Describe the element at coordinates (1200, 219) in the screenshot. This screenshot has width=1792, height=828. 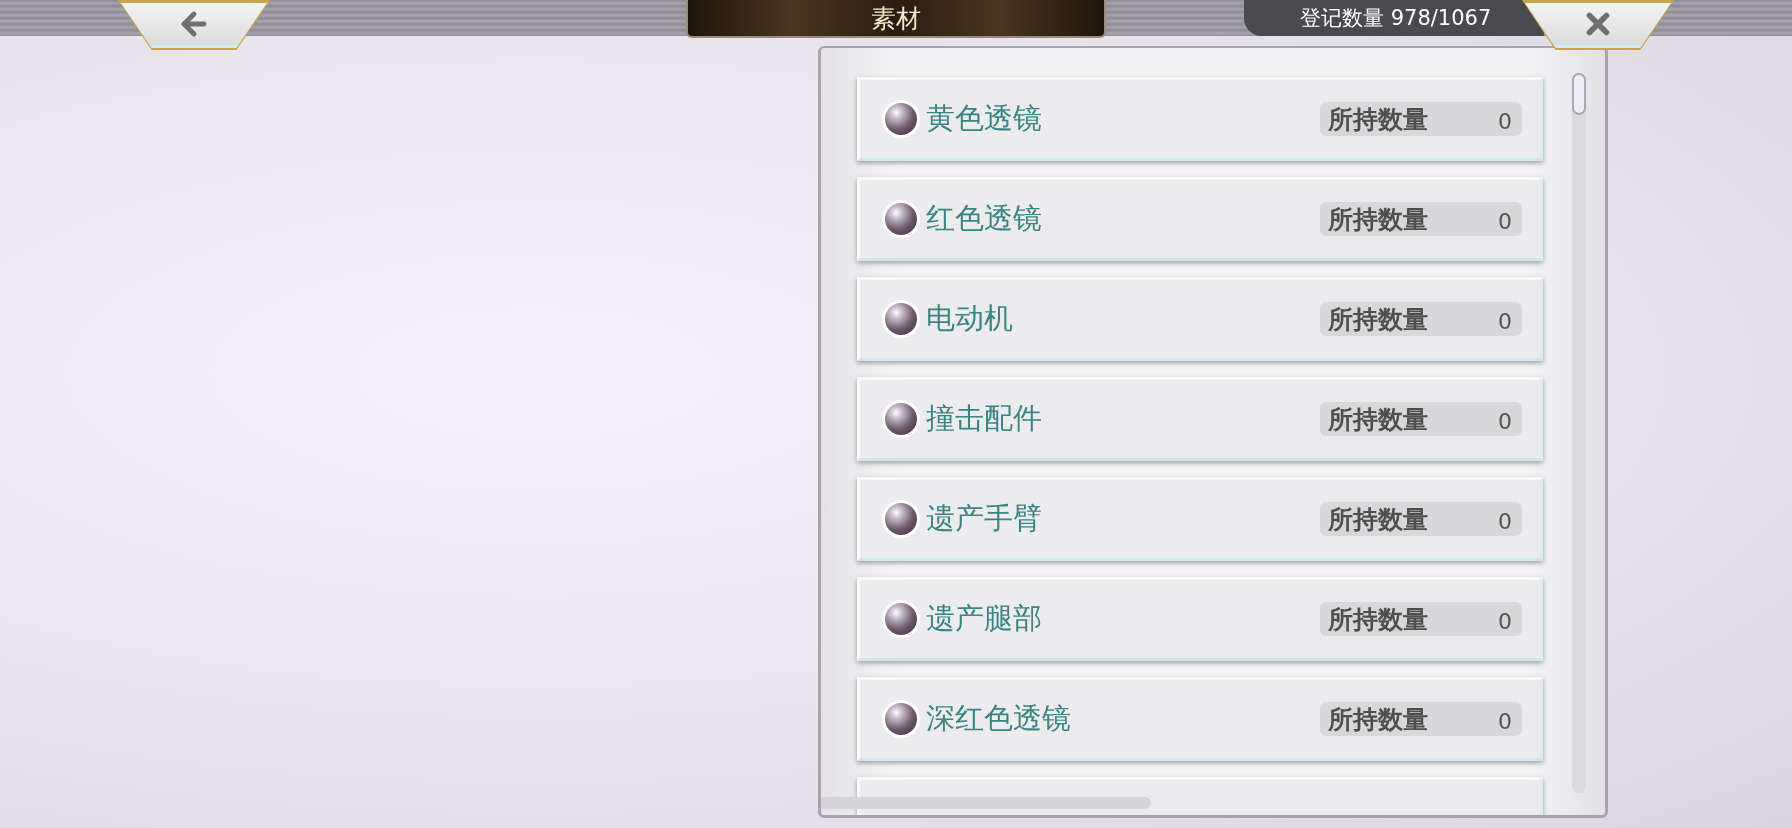
I see `material-card: 红色透镜 所持数量 0` at that location.